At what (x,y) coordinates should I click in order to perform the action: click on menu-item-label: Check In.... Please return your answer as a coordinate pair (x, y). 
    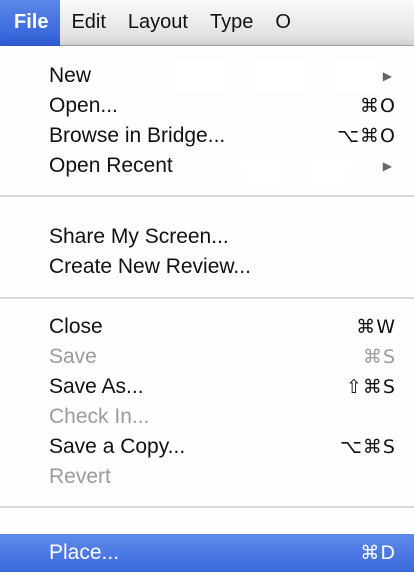
    Looking at the image, I should click on (99, 416).